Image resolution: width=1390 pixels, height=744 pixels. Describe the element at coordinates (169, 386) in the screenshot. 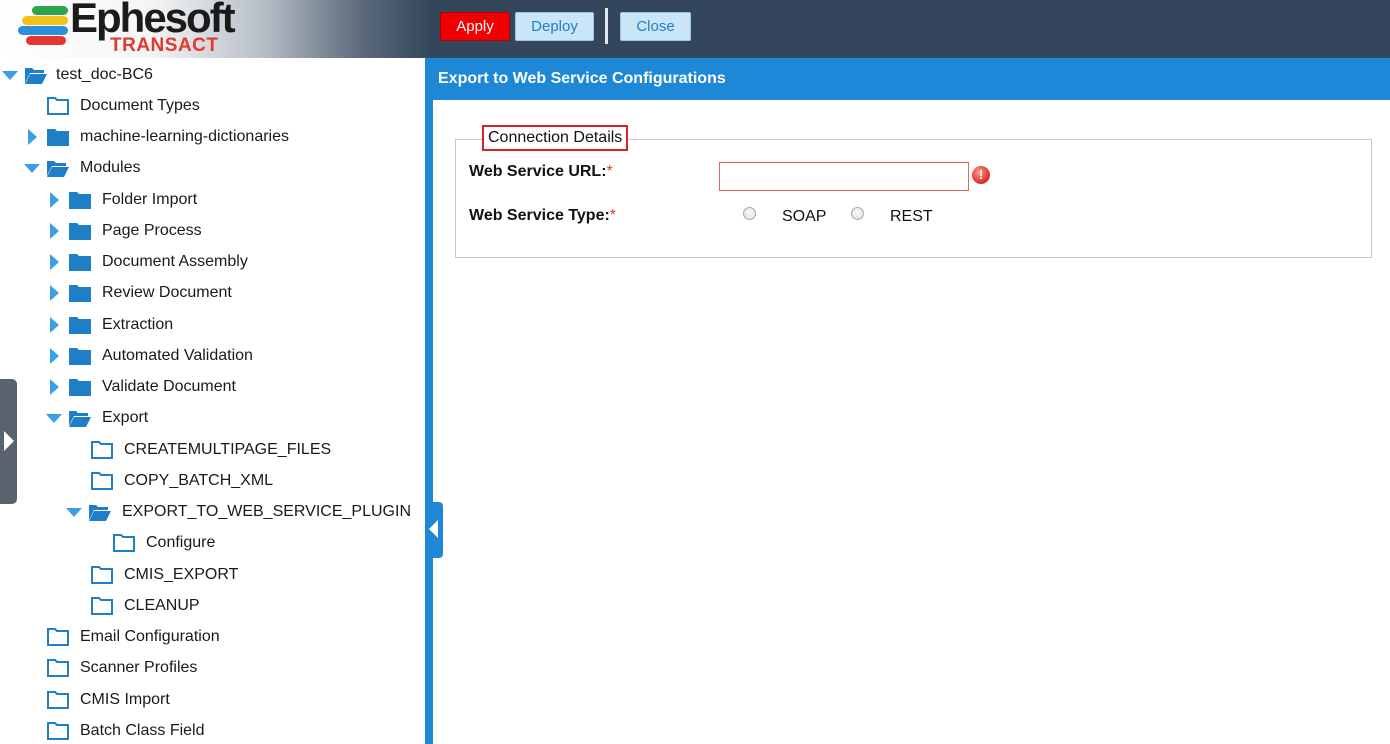

I see `tree-label: Validate Document` at that location.